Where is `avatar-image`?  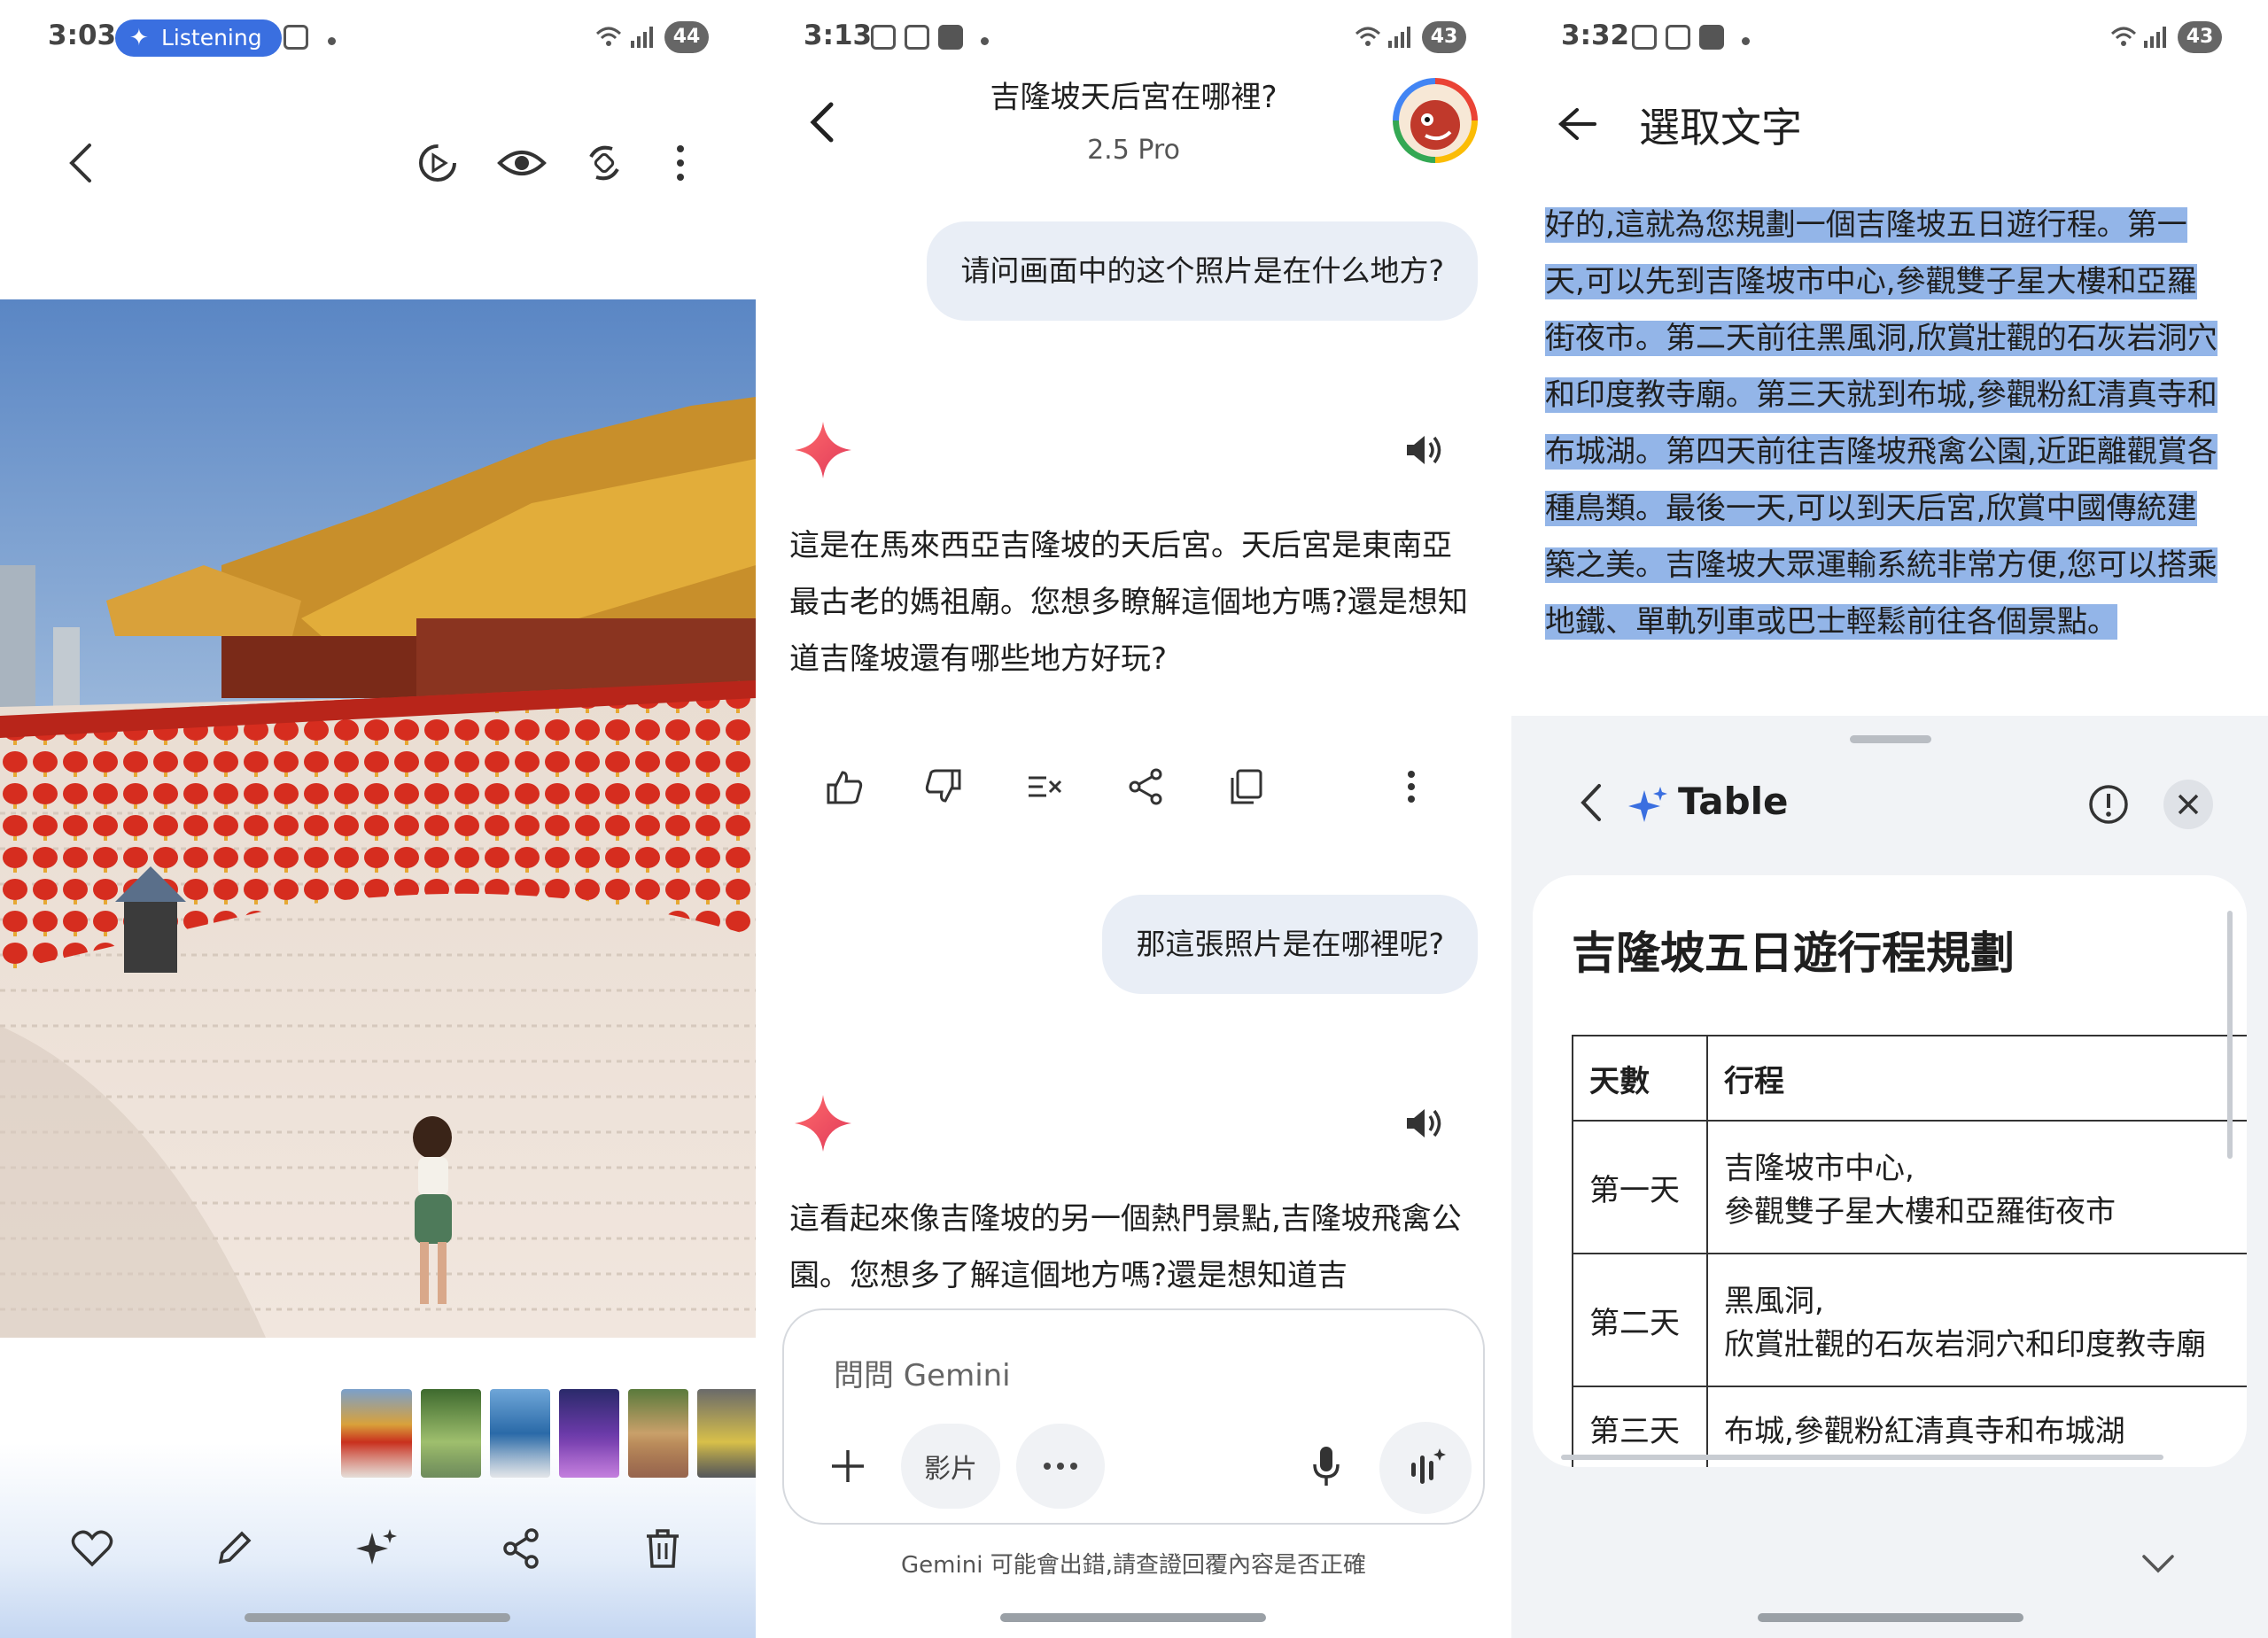
avatar-image is located at coordinates (1435, 125).